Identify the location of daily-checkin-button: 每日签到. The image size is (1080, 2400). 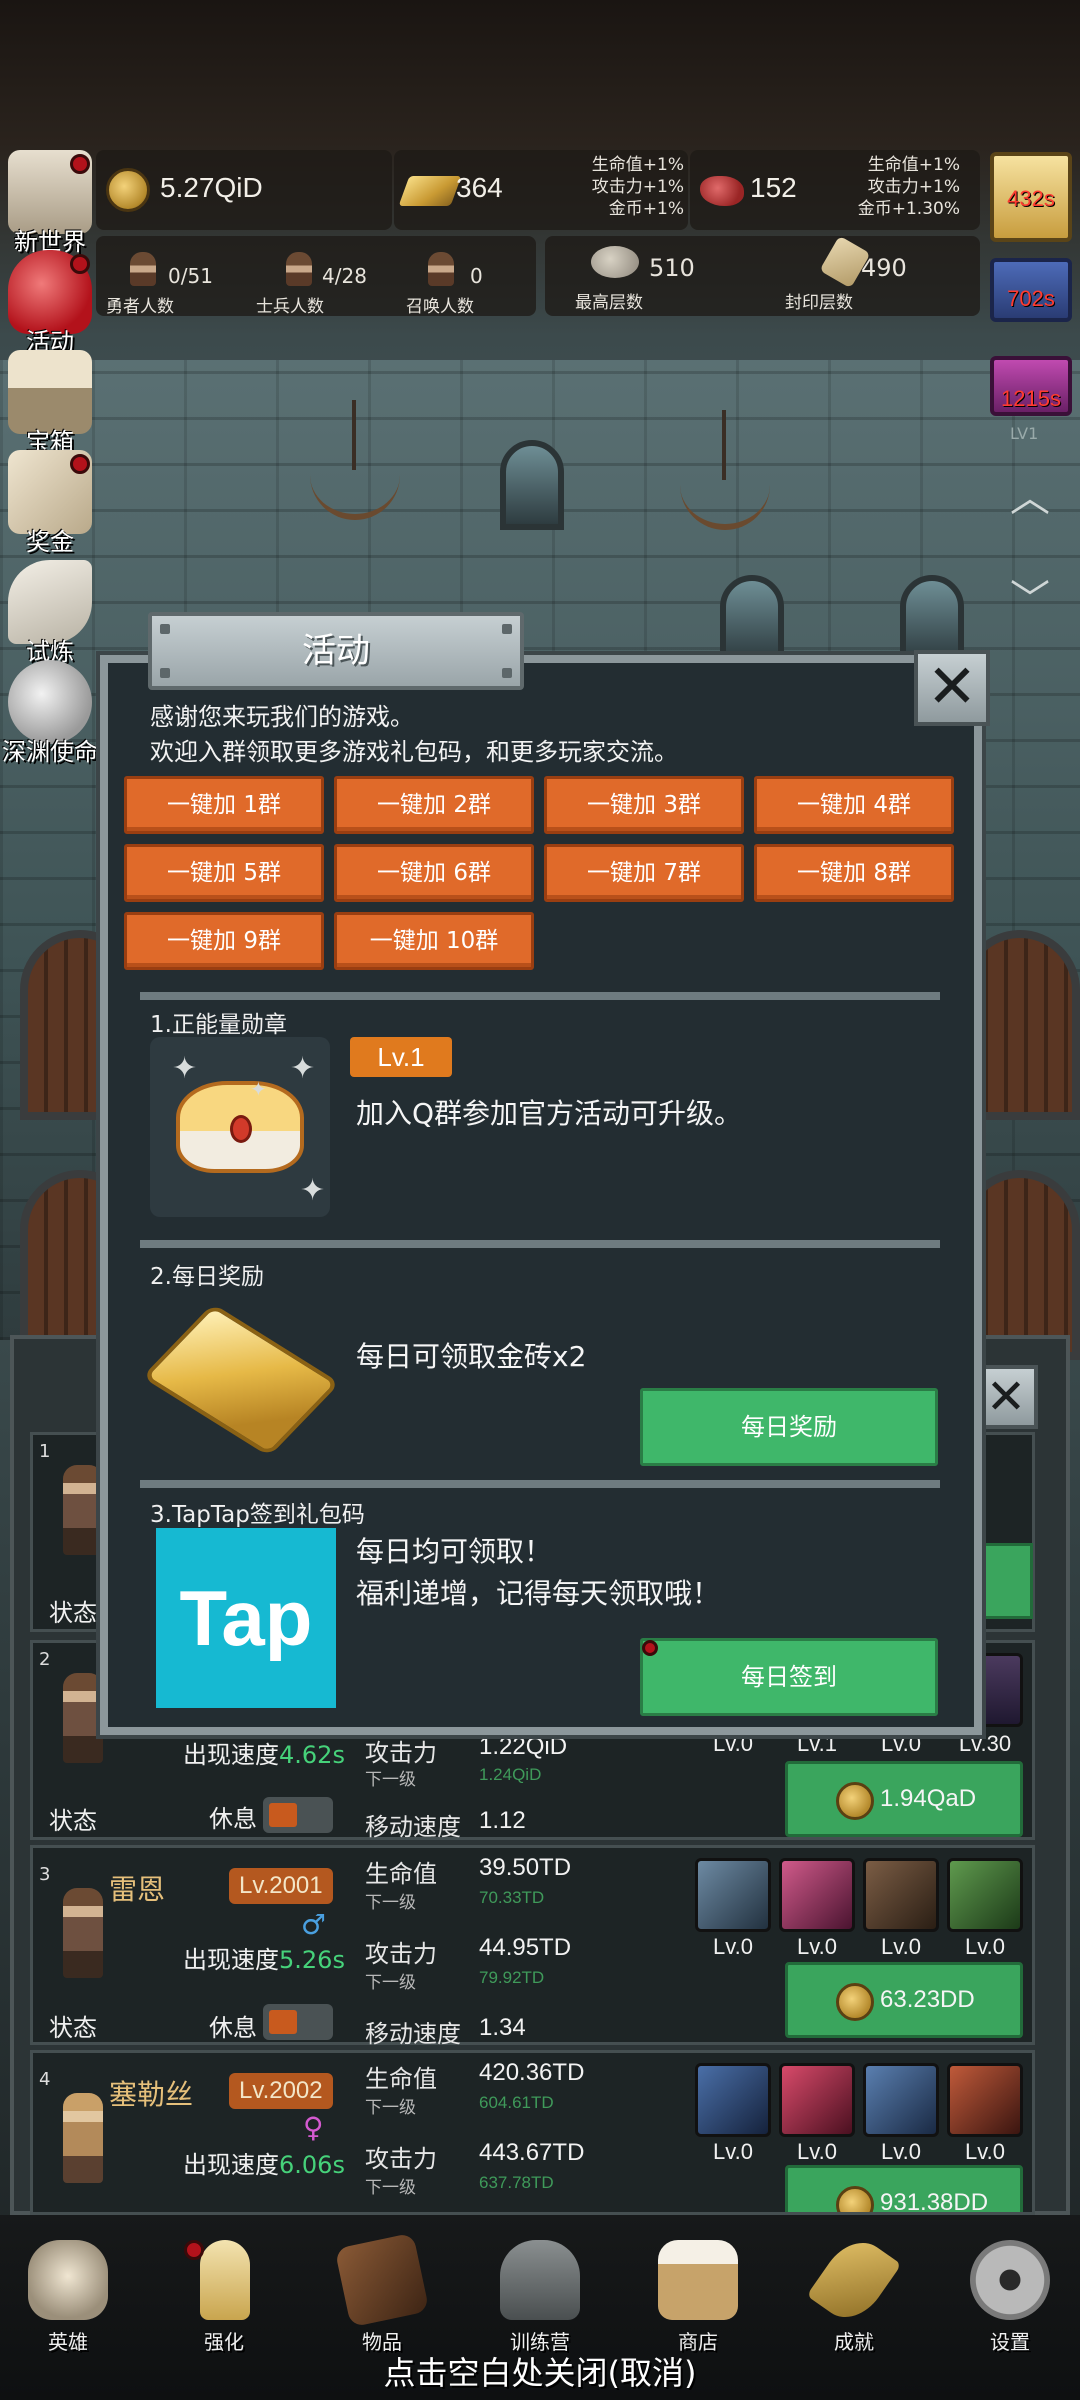
(789, 1677).